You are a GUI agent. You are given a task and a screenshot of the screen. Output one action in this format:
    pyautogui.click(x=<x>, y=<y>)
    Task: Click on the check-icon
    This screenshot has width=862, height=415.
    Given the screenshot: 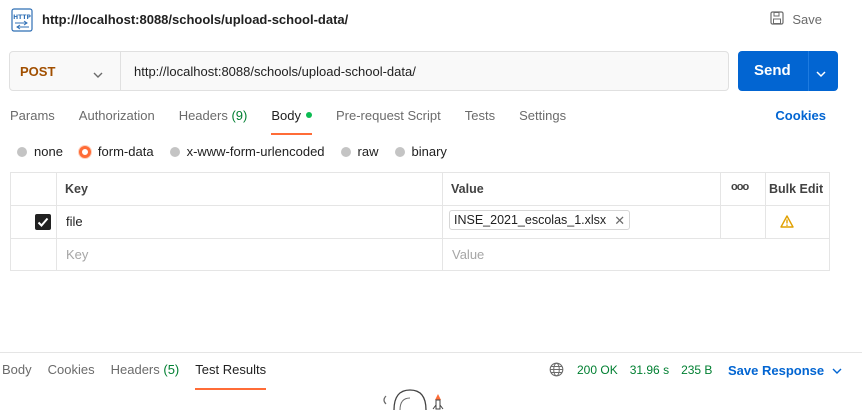 What is the action you would take?
    pyautogui.click(x=43, y=222)
    